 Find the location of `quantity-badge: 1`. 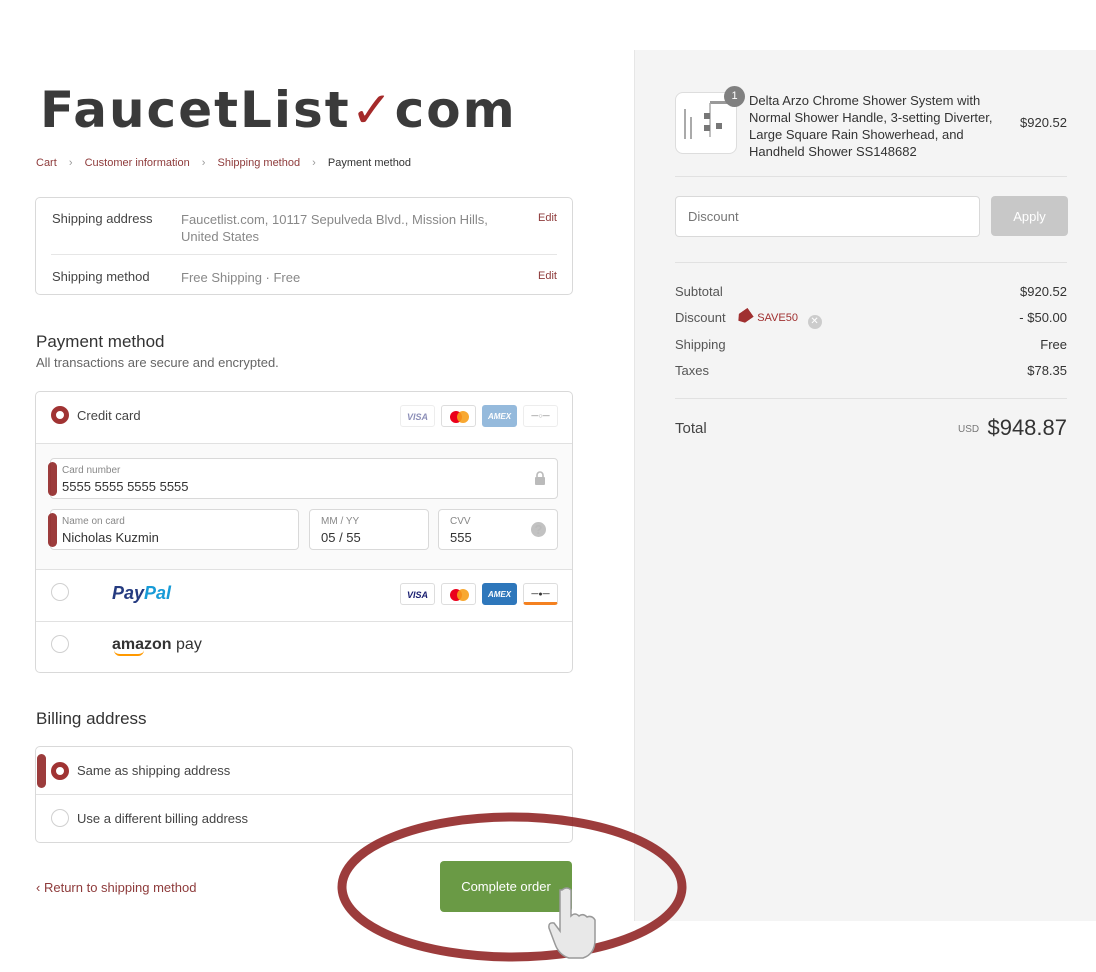

quantity-badge: 1 is located at coordinates (734, 96).